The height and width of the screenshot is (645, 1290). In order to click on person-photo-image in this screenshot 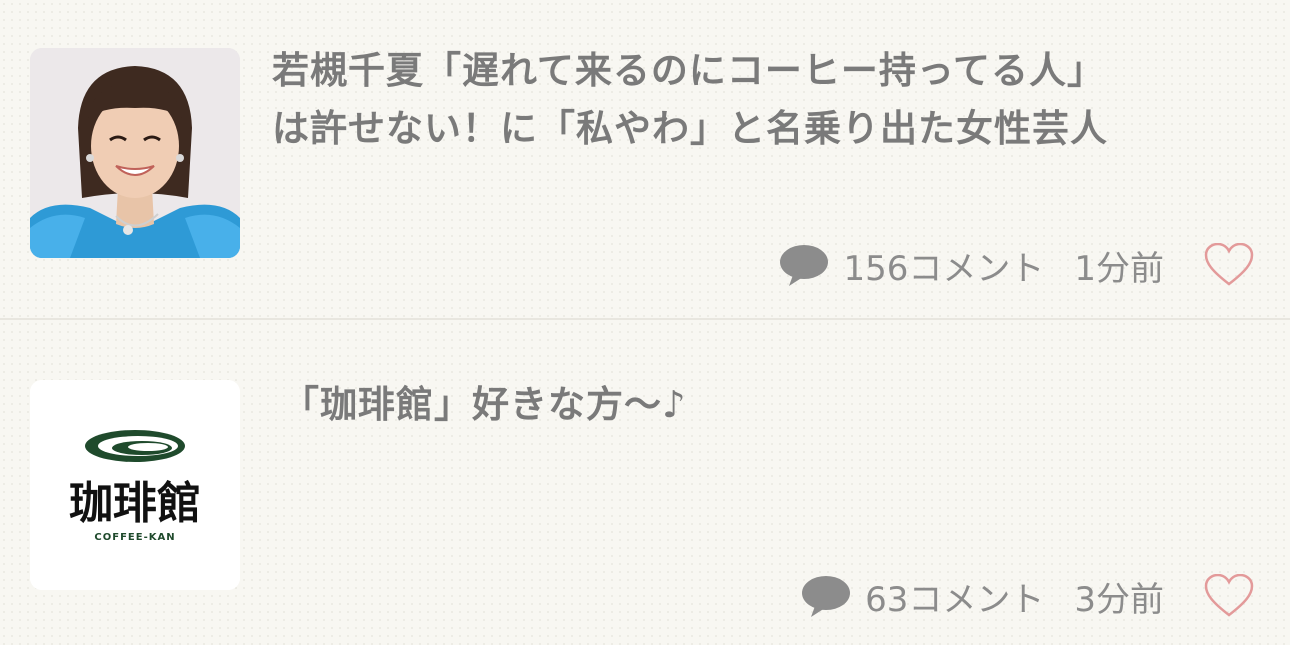, I will do `click(135, 153)`.